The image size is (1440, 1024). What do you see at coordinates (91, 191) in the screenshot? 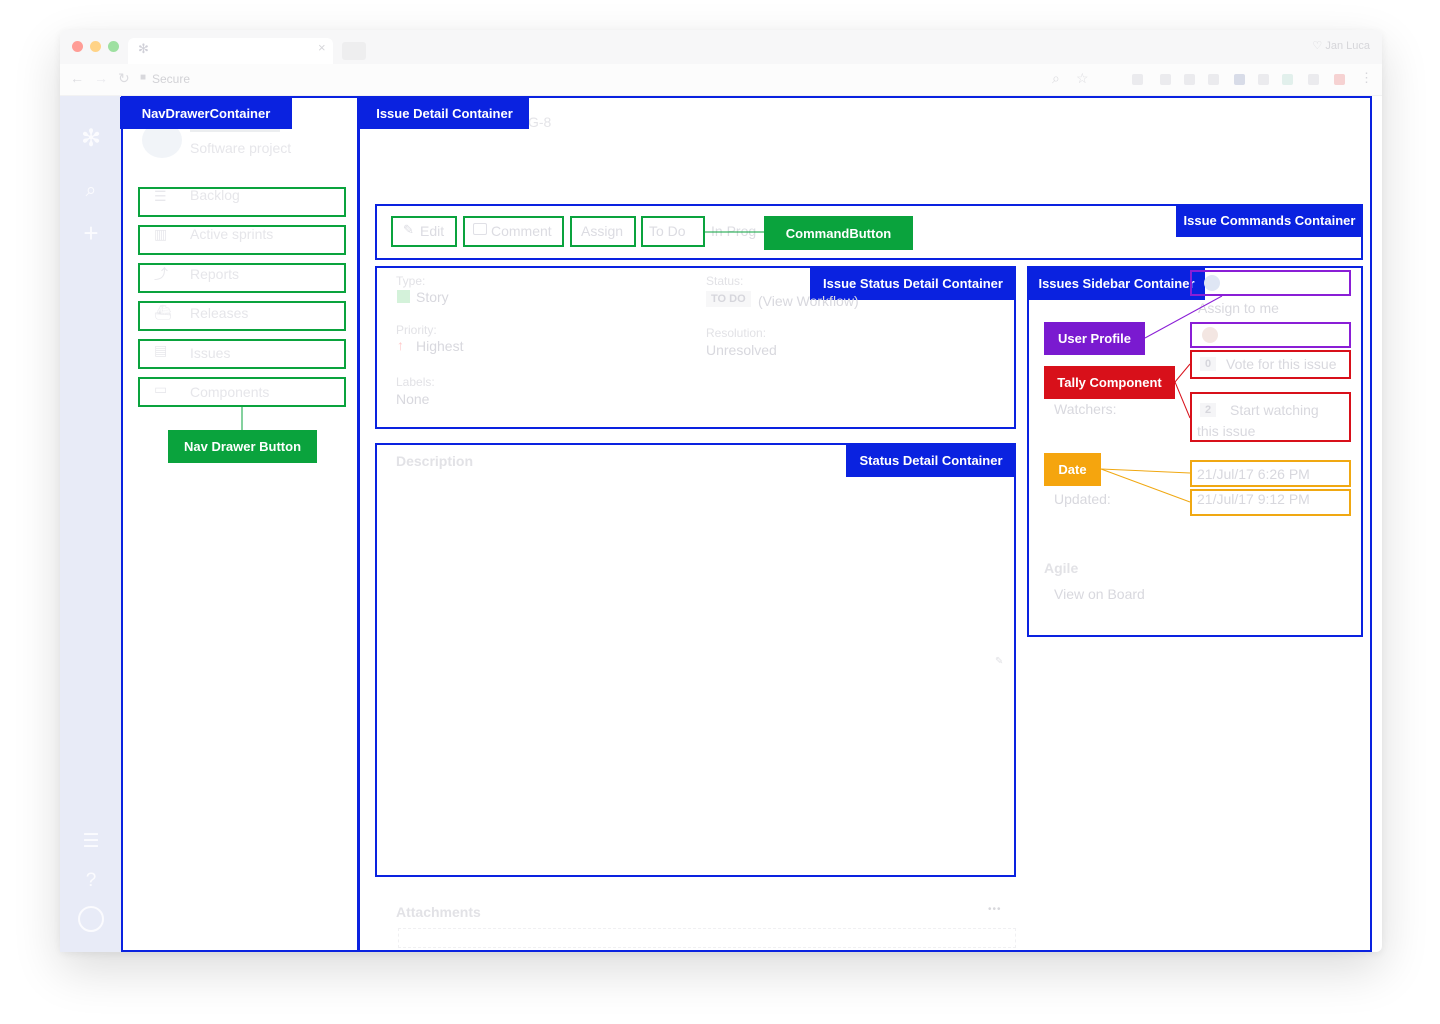
I see `search-icon: ⌕` at bounding box center [91, 191].